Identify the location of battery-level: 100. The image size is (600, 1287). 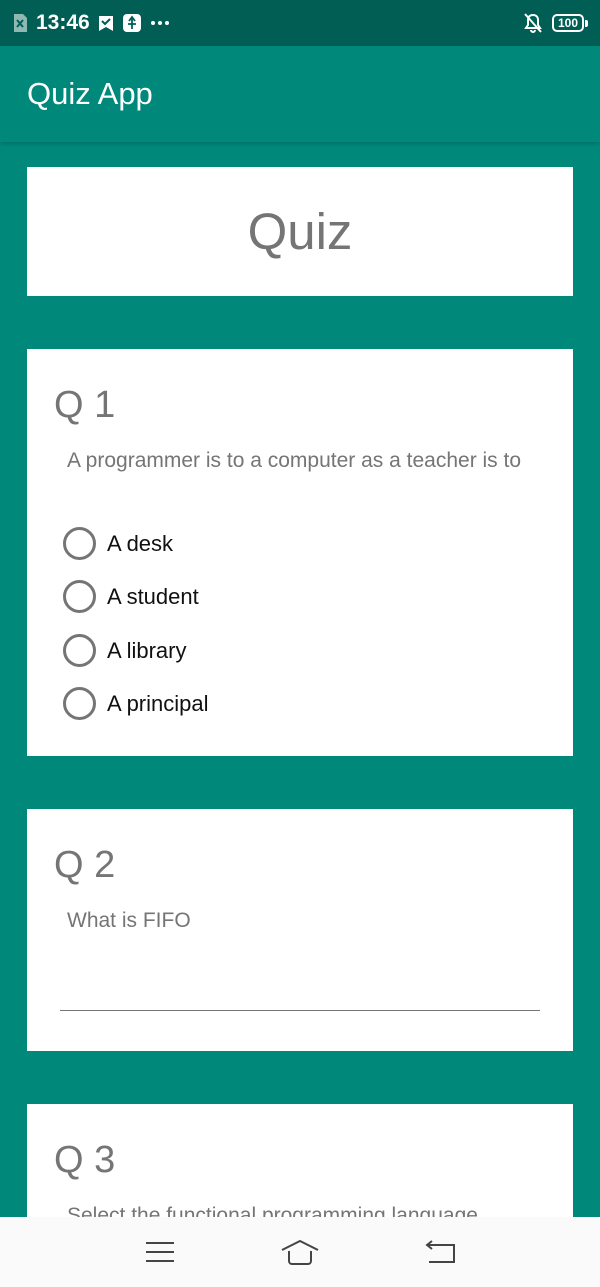
(567, 23).